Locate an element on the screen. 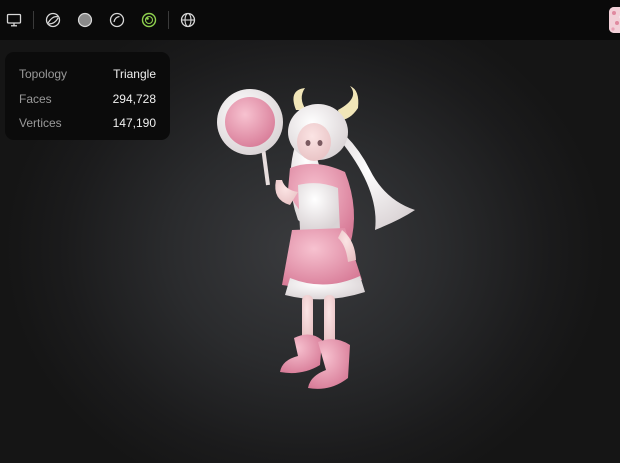  globe-icon is located at coordinates (188, 20).